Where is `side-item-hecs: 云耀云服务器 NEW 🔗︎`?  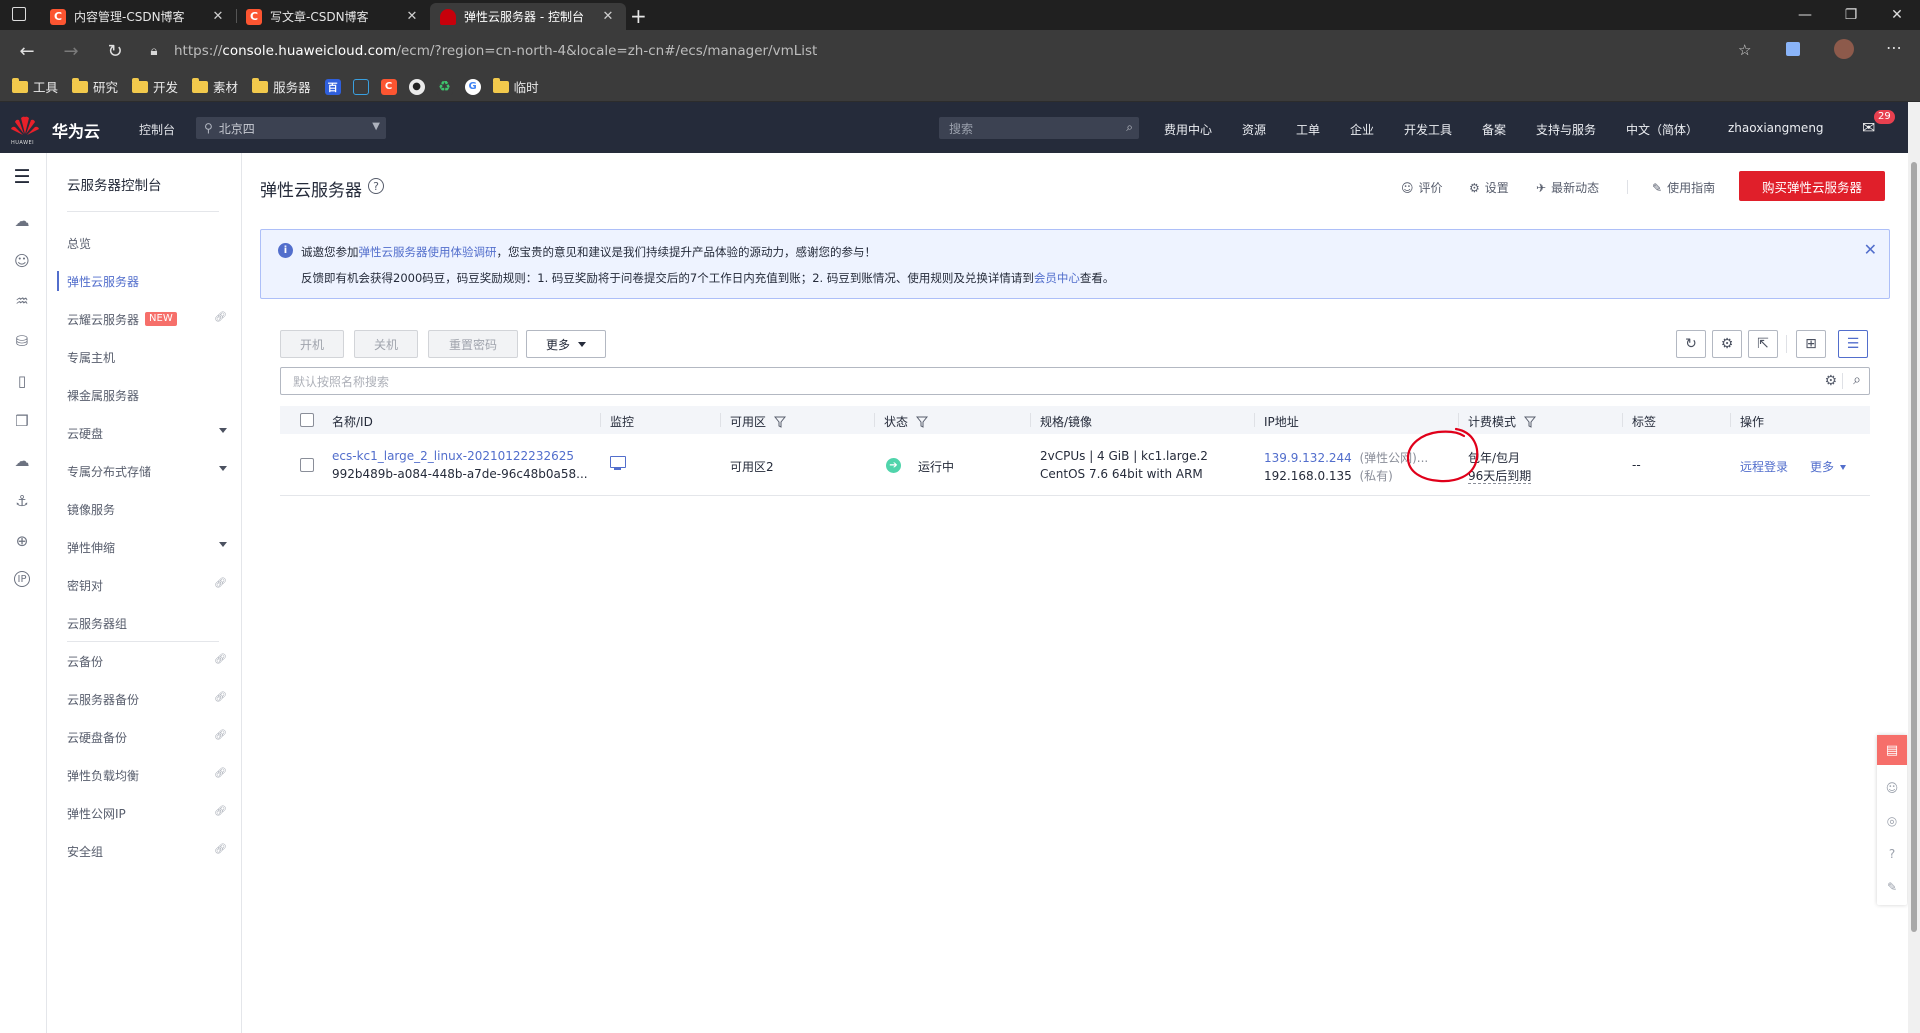 side-item-hecs: 云耀云服务器 NEW 🔗︎ is located at coordinates (147, 319).